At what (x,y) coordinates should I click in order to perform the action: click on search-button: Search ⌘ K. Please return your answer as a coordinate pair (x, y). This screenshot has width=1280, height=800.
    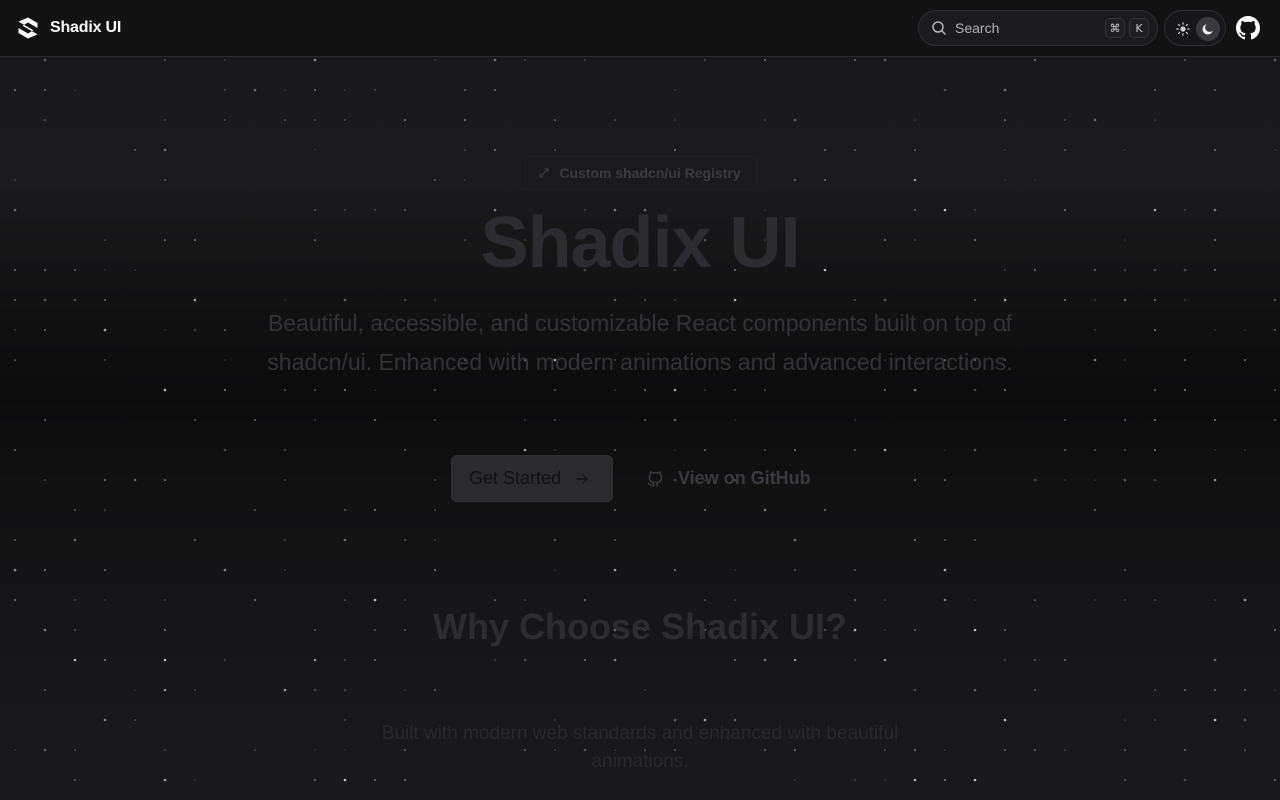
    Looking at the image, I should click on (1038, 28).